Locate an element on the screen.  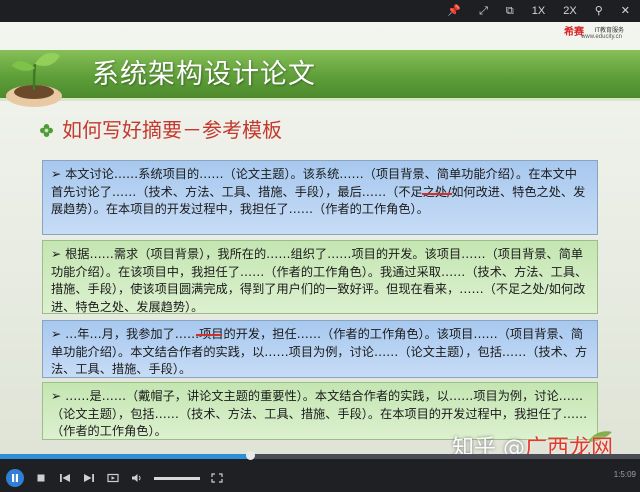
fullscreen-icon is located at coordinates (217, 478).